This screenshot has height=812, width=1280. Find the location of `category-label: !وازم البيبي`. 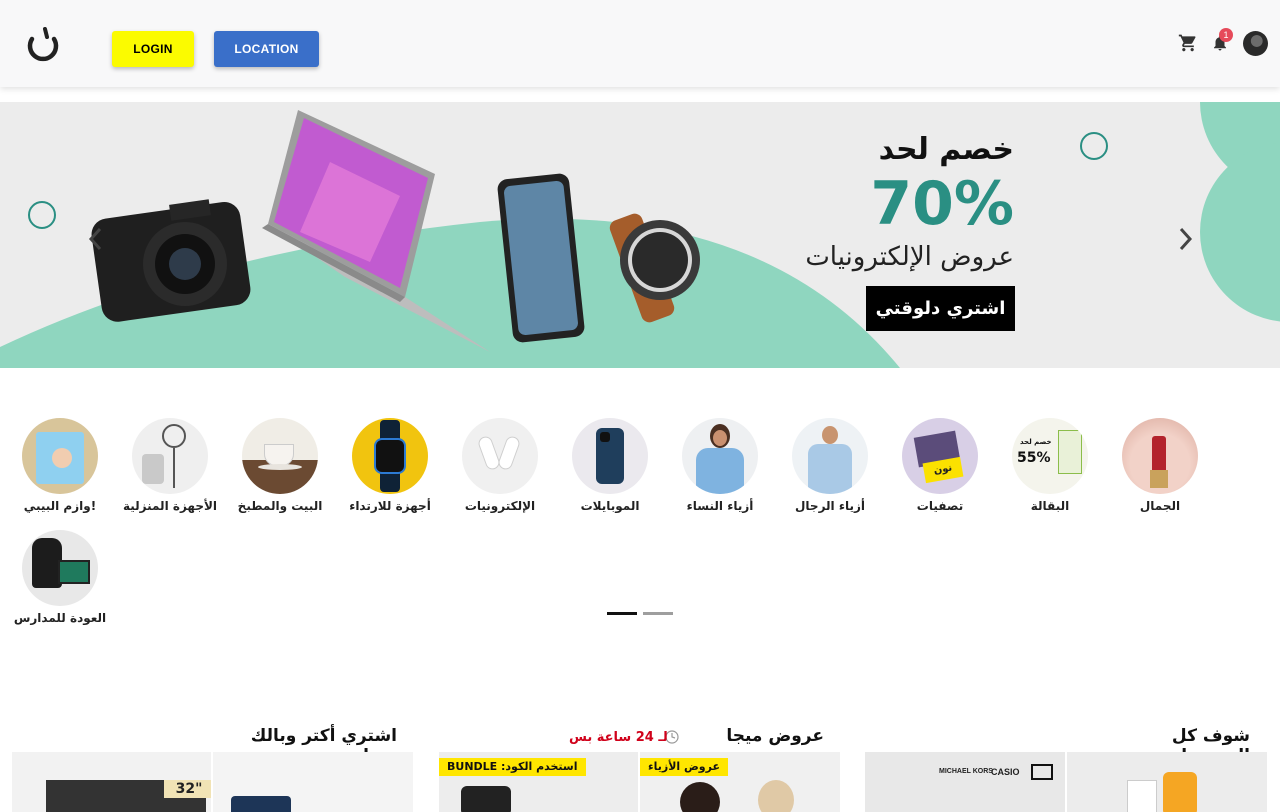

category-label: !وازم البيبي is located at coordinates (60, 506).